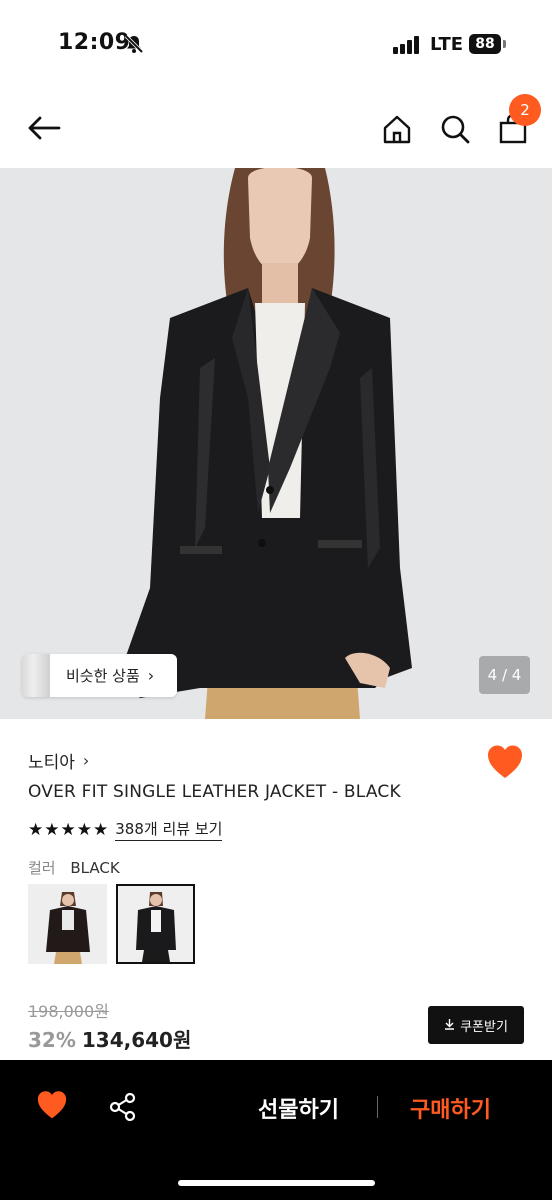 The width and height of the screenshot is (552, 1200). I want to click on wishlist-button, so click(505, 762).